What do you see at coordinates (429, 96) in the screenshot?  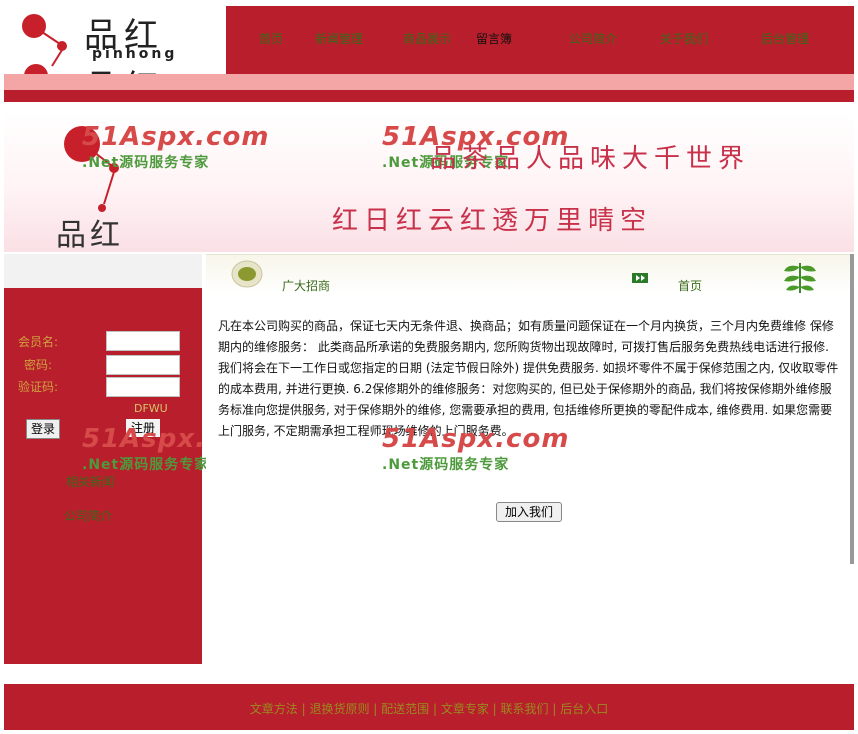 I see `header-red-strip` at bounding box center [429, 96].